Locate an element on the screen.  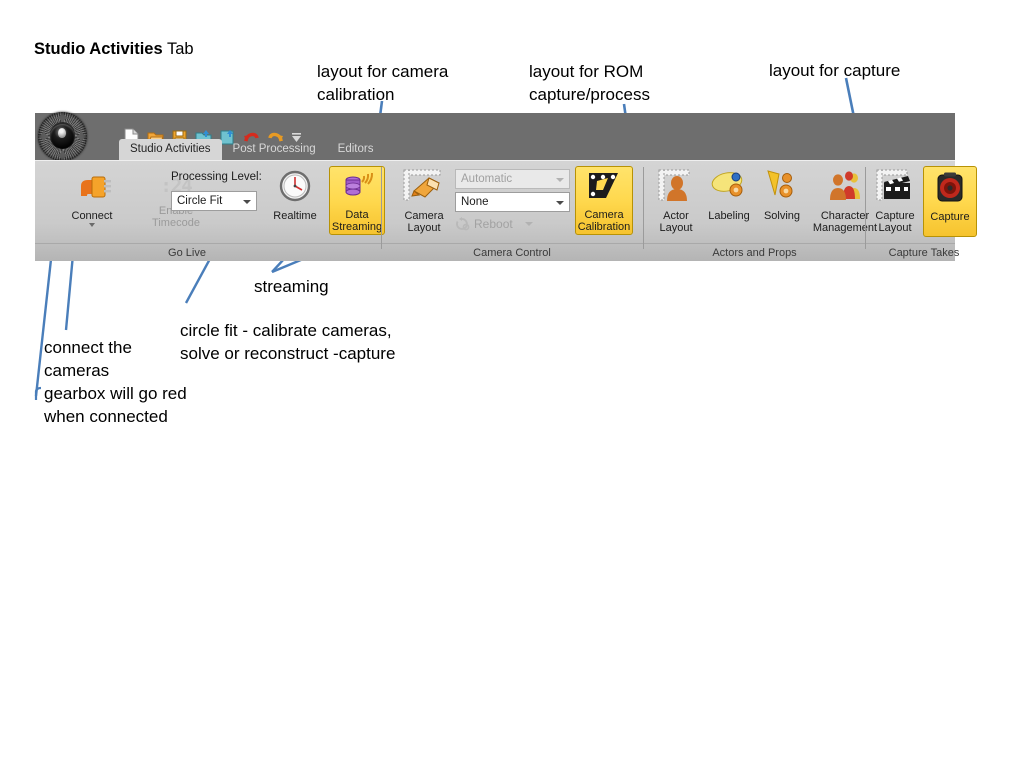
camera-mode-combo: Automatic is located at coordinates (512, 179).